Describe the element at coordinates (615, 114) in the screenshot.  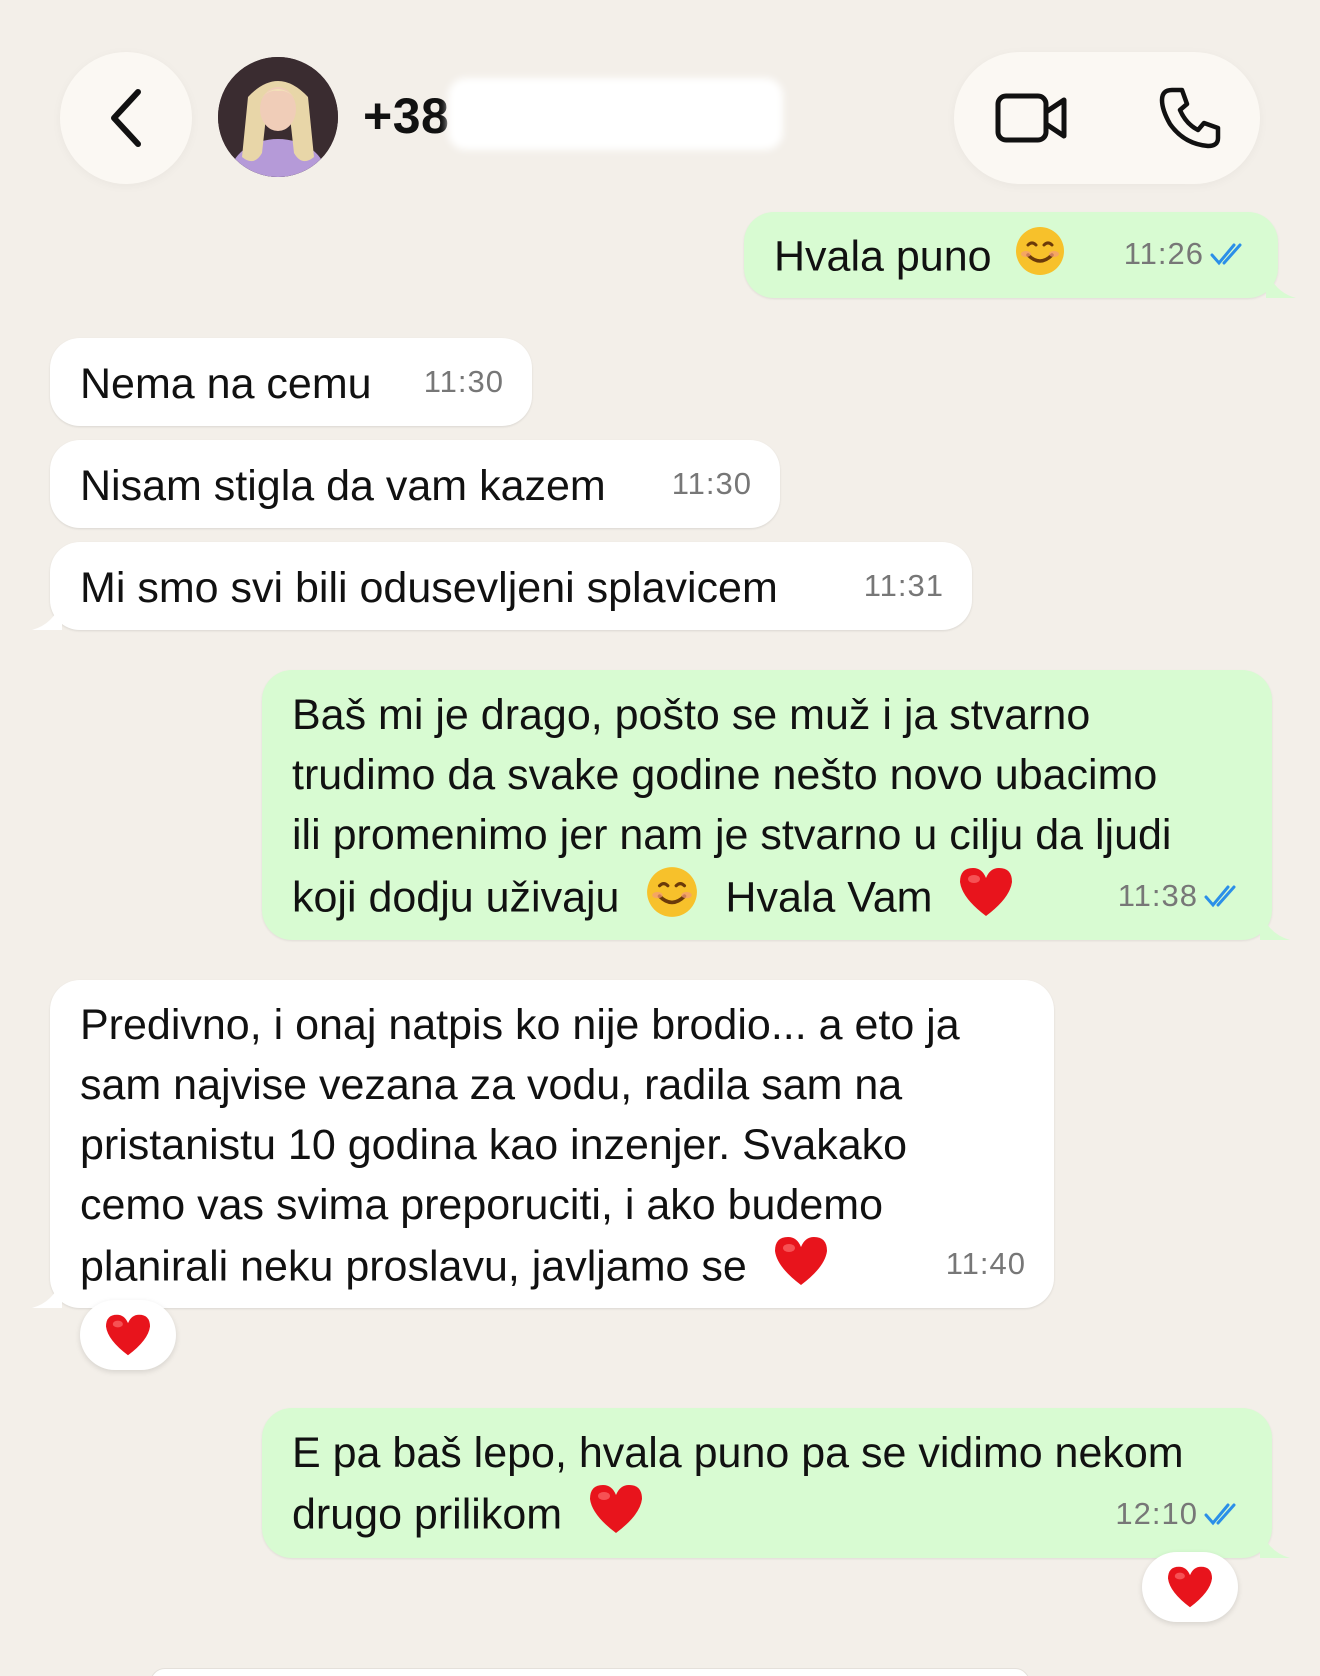
I see `redacted-name-overlay` at that location.